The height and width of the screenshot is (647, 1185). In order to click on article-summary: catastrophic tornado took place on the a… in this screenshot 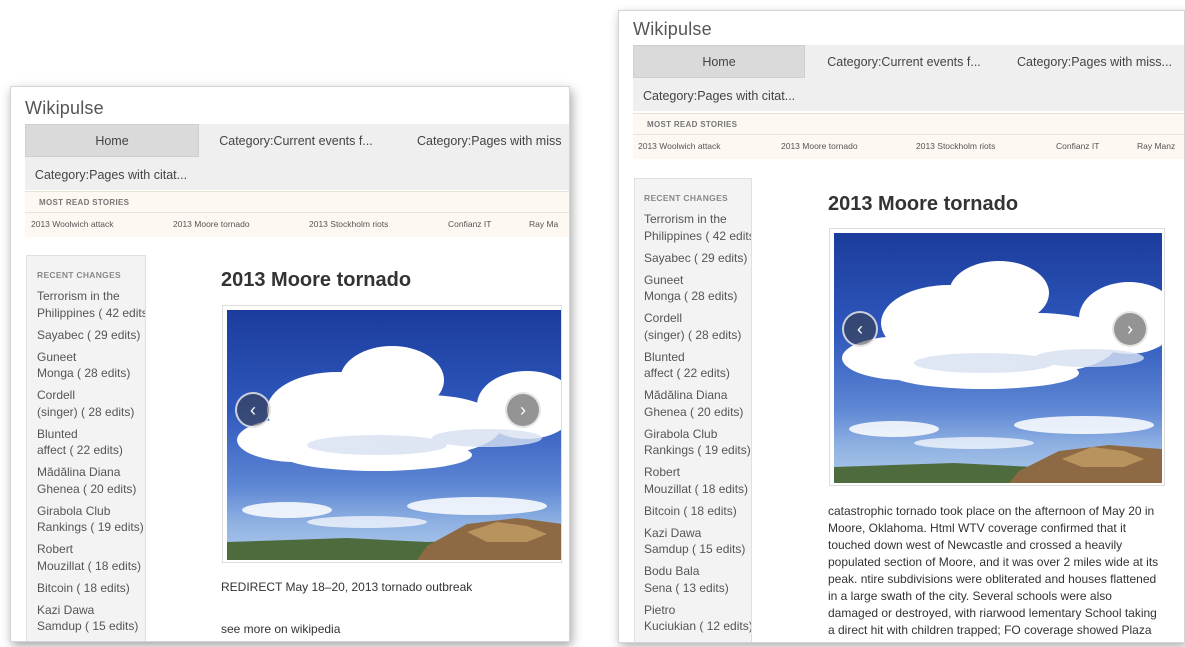, I will do `click(993, 570)`.